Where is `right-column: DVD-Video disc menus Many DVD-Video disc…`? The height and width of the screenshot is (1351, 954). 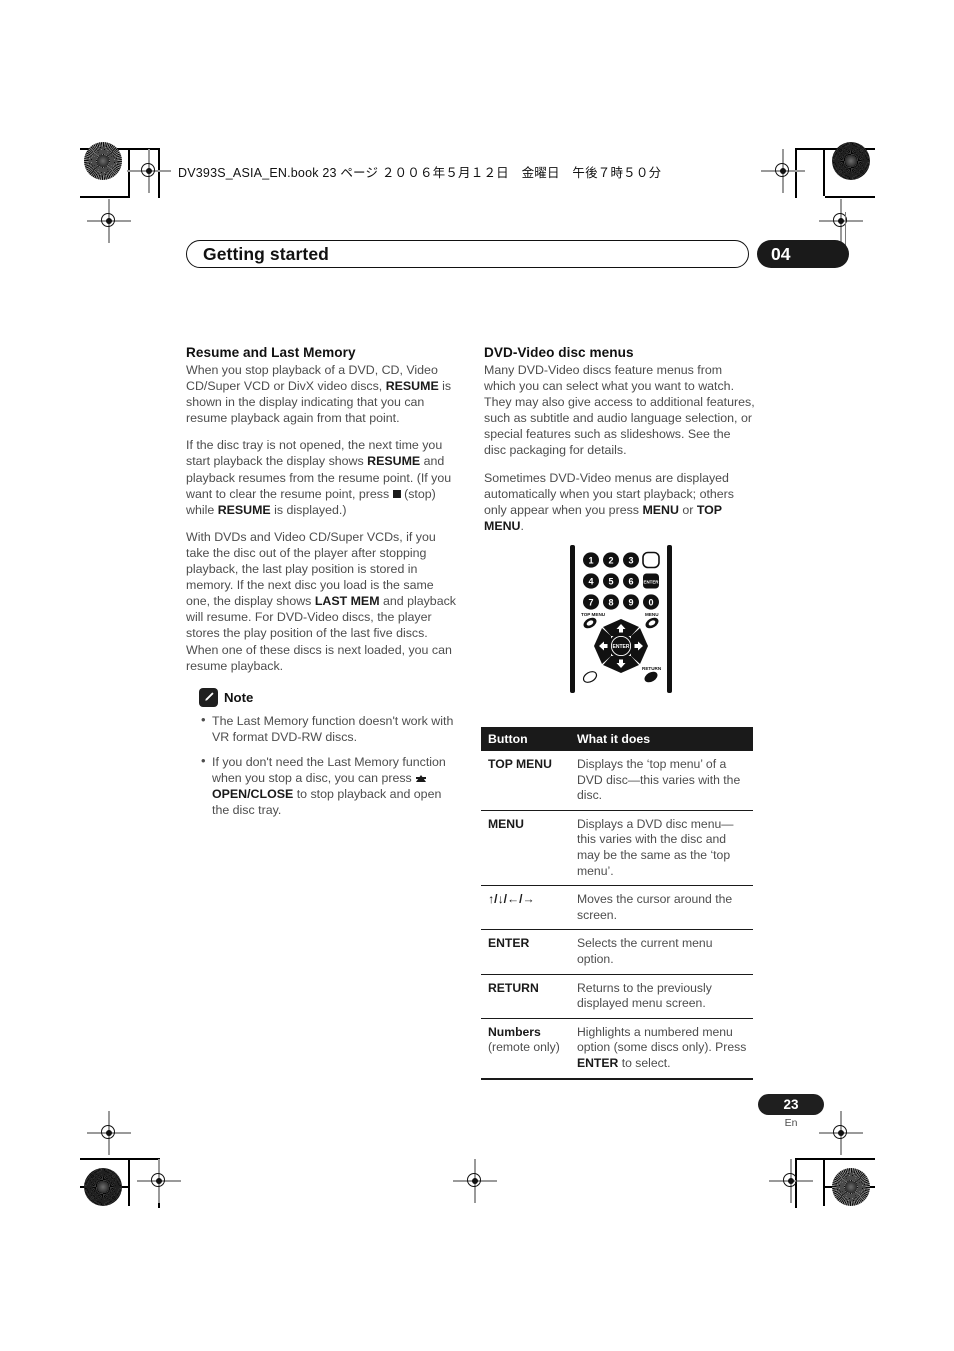 right-column: DVD-Video disc menus Many DVD-Video disc… is located at coordinates (620, 445).